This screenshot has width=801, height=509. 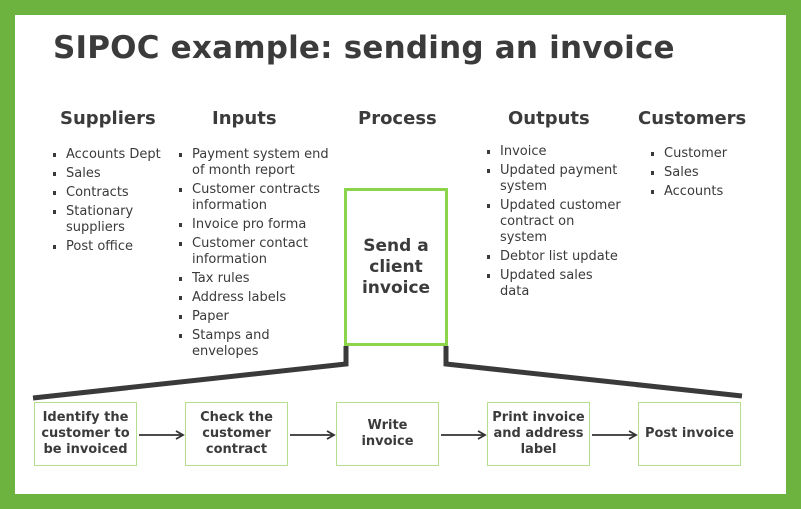 I want to click on process-step-2: Check the customer contract, so click(x=236, y=434).